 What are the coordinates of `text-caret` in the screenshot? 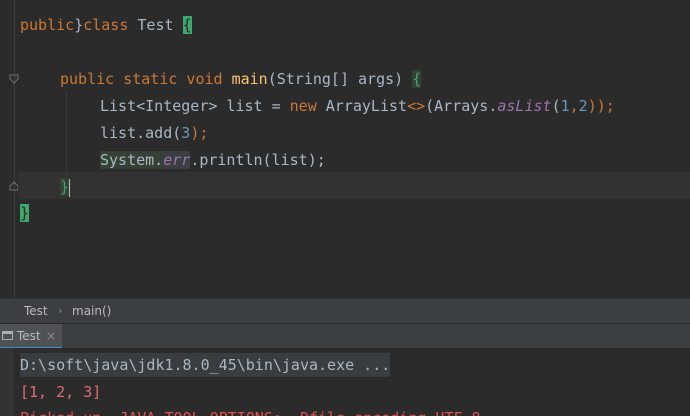 It's located at (70, 187).